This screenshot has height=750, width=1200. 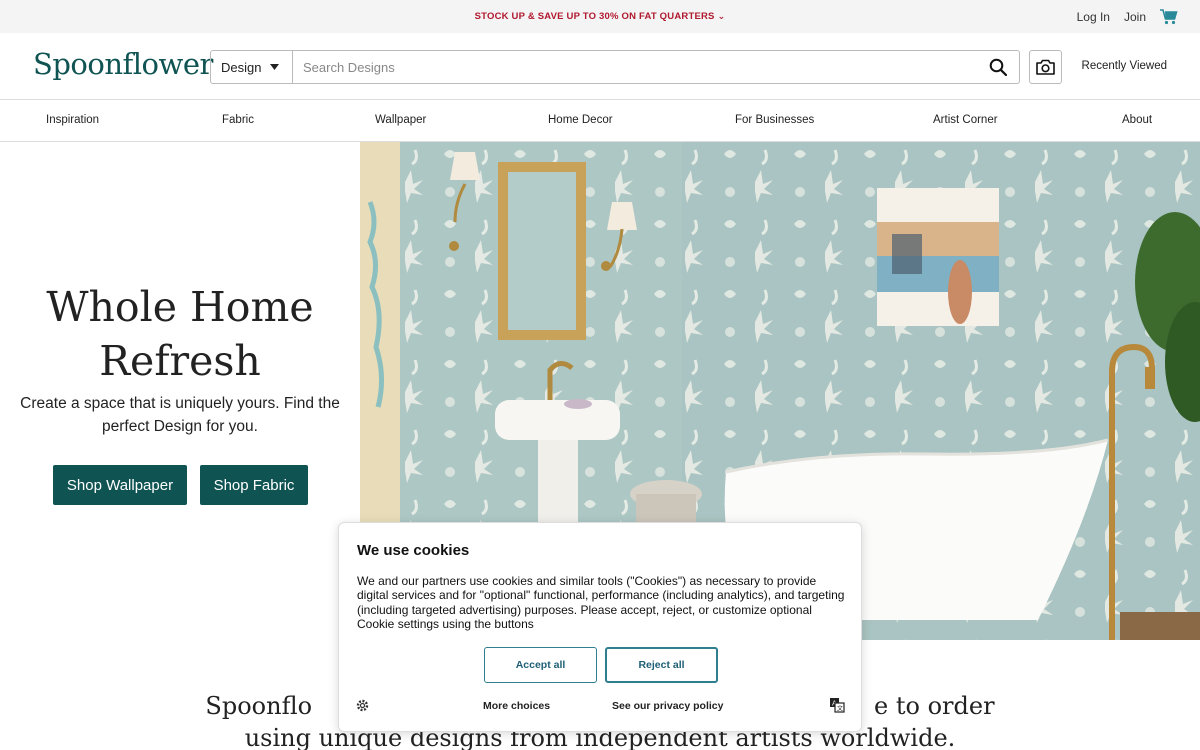 What do you see at coordinates (965, 120) in the screenshot?
I see `nav-item-artist-corner: Artist Corner` at bounding box center [965, 120].